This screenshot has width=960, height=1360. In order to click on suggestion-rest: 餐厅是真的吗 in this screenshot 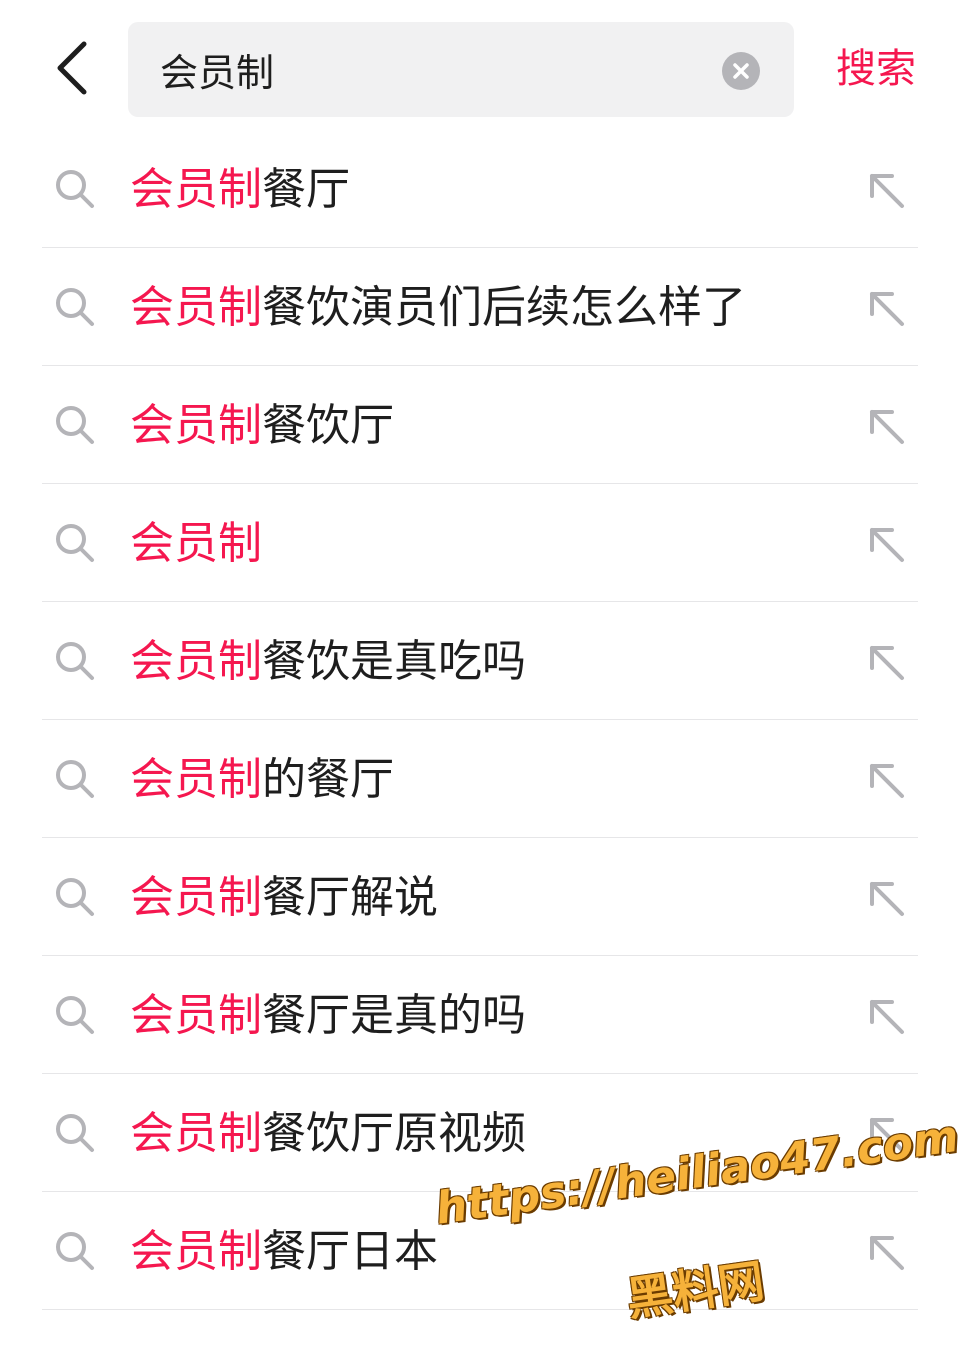, I will do `click(394, 1015)`.